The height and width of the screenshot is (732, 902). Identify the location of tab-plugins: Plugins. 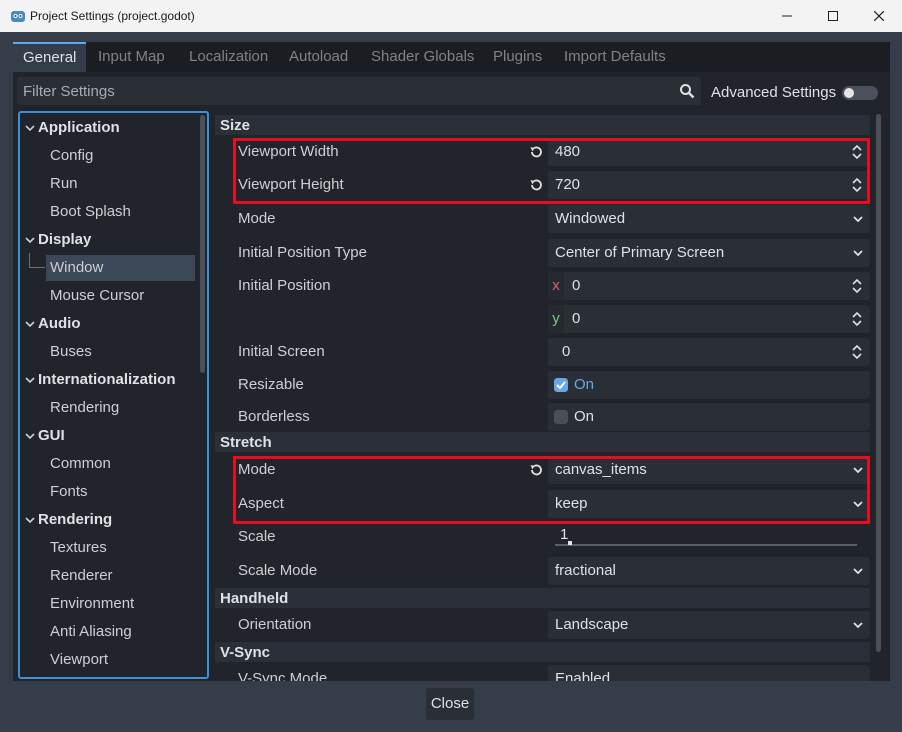
(517, 57).